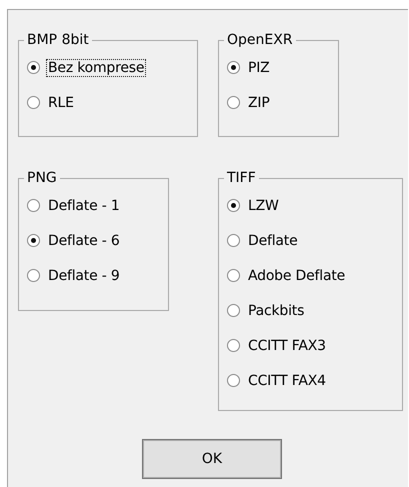 Image resolution: width=409 pixels, height=487 pixels. What do you see at coordinates (212, 459) in the screenshot?
I see `ok-button: OK` at bounding box center [212, 459].